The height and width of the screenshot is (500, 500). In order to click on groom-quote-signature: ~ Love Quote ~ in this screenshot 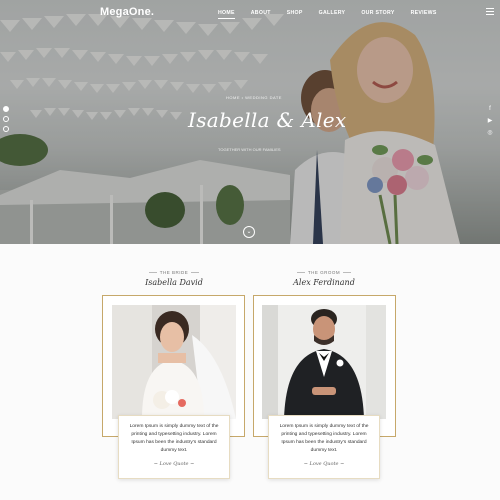, I will do `click(324, 464)`.